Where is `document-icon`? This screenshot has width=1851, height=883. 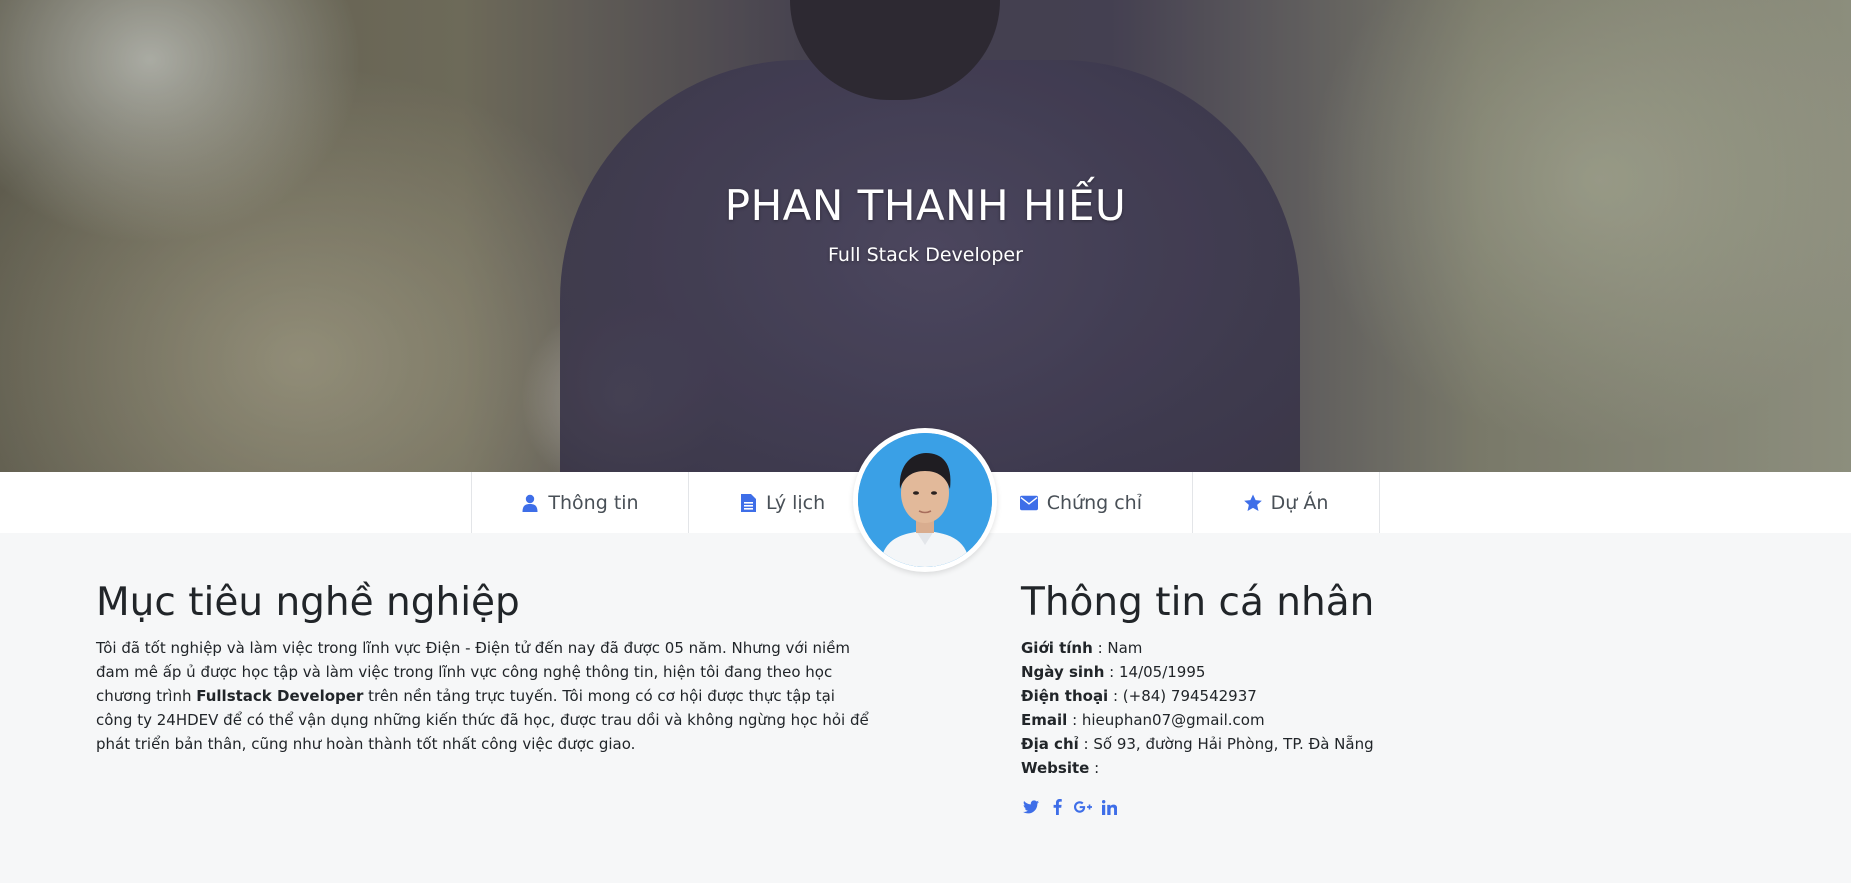 document-icon is located at coordinates (748, 502).